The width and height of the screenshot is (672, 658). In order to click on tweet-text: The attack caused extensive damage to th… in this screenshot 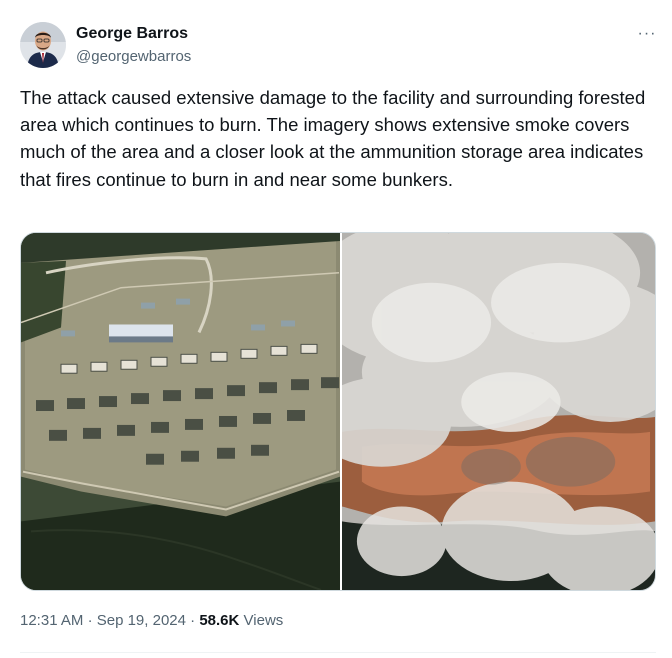, I will do `click(333, 138)`.